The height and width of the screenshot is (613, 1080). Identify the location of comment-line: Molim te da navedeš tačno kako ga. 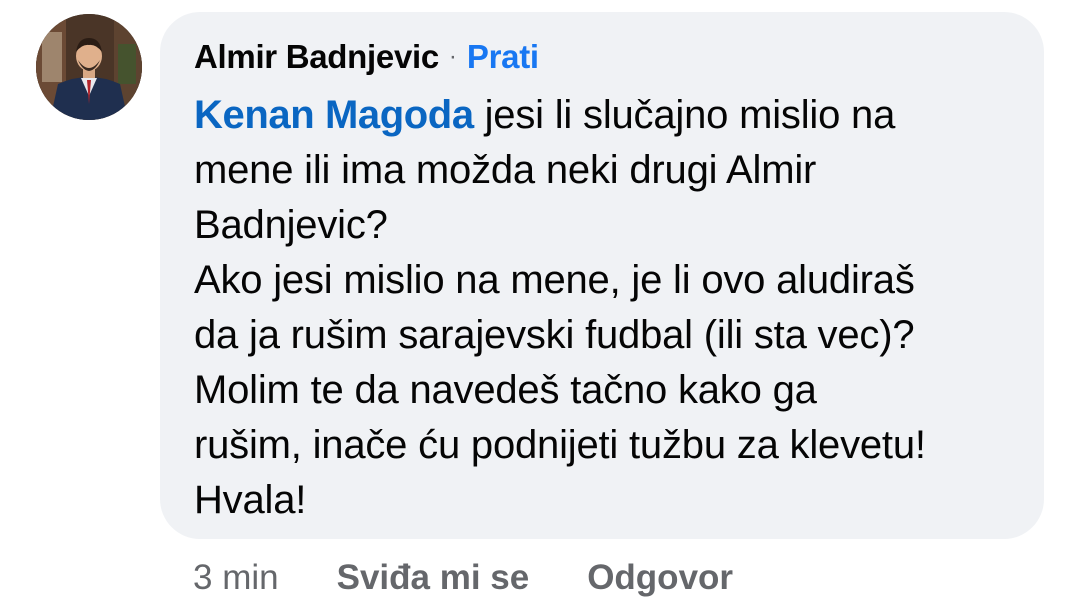
(505, 390).